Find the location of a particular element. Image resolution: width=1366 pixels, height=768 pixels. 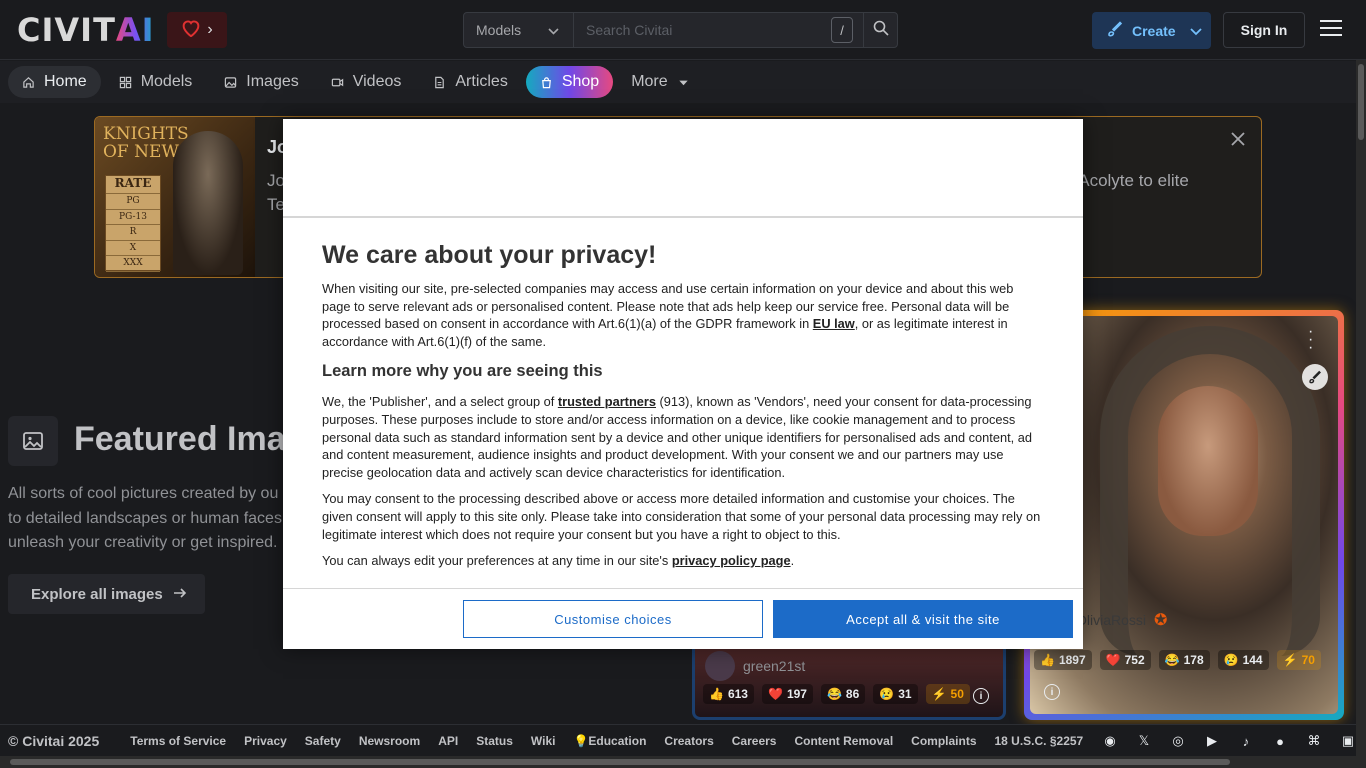

consent-logo-area is located at coordinates (683, 168).